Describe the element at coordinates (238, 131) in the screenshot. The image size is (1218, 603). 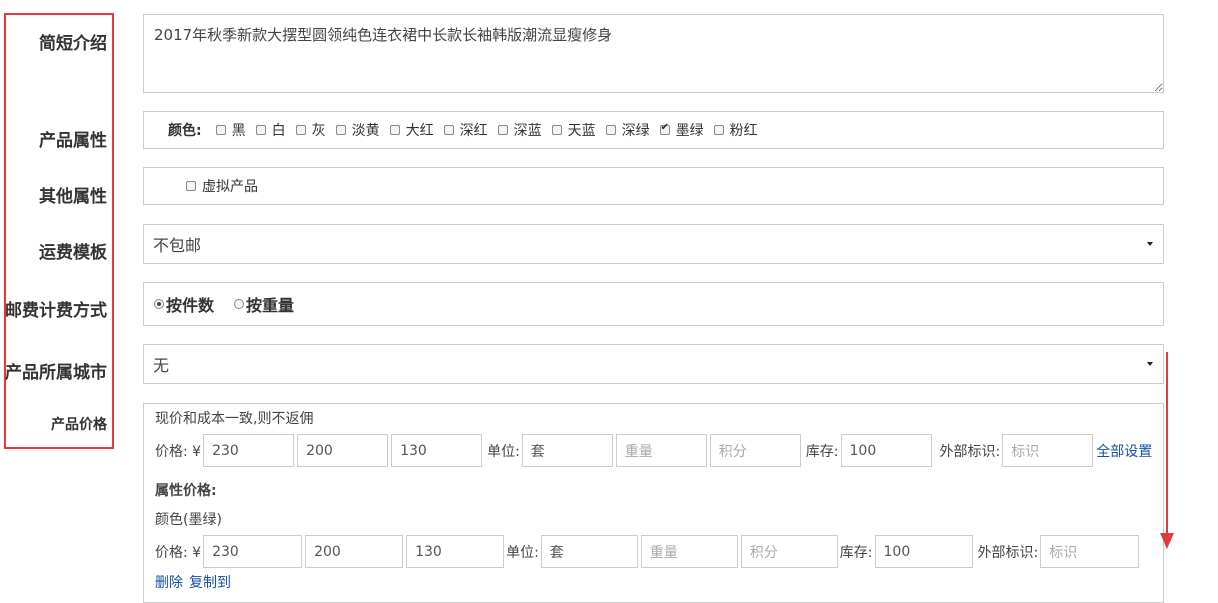
I see `color-option-label: 黑` at that location.